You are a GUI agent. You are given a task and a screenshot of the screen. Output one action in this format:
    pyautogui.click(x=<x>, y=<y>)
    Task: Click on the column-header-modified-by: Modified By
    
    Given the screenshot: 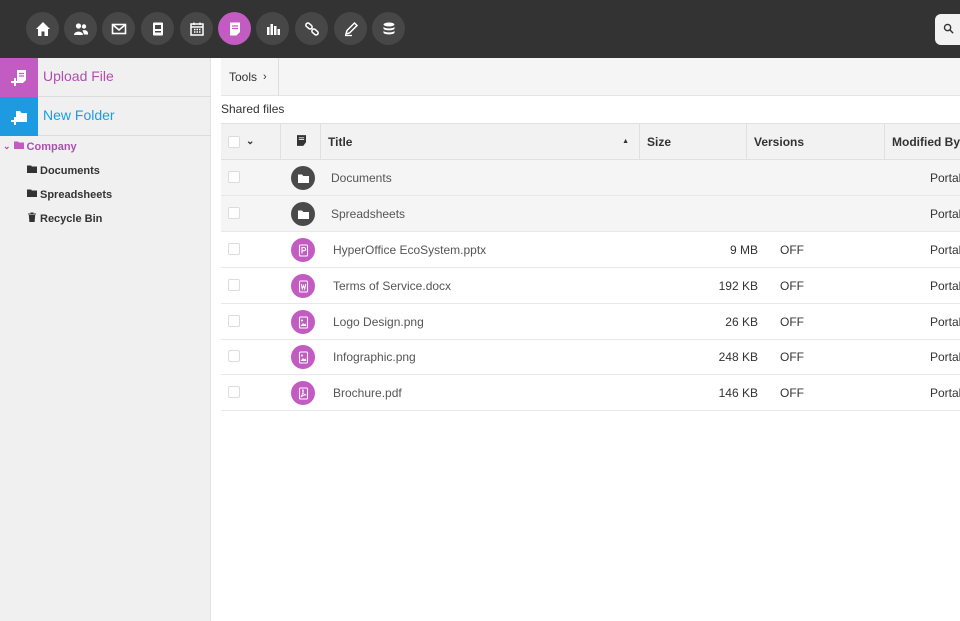 What is the action you would take?
    pyautogui.click(x=922, y=141)
    